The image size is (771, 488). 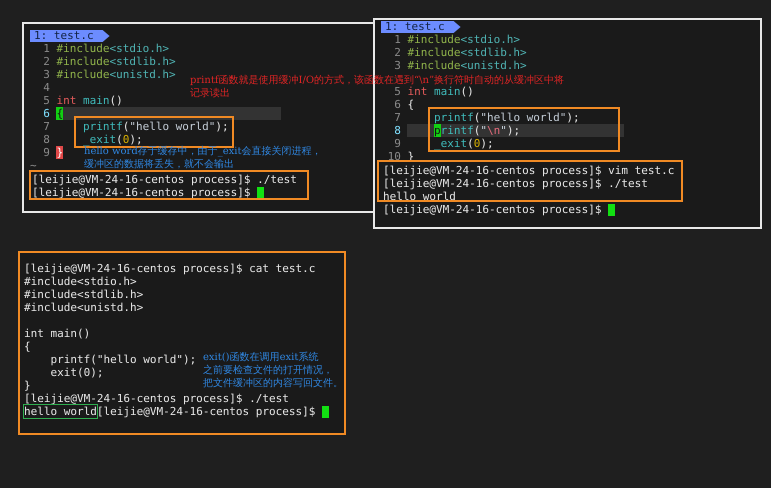 I want to click on code-line: {, so click(x=410, y=104).